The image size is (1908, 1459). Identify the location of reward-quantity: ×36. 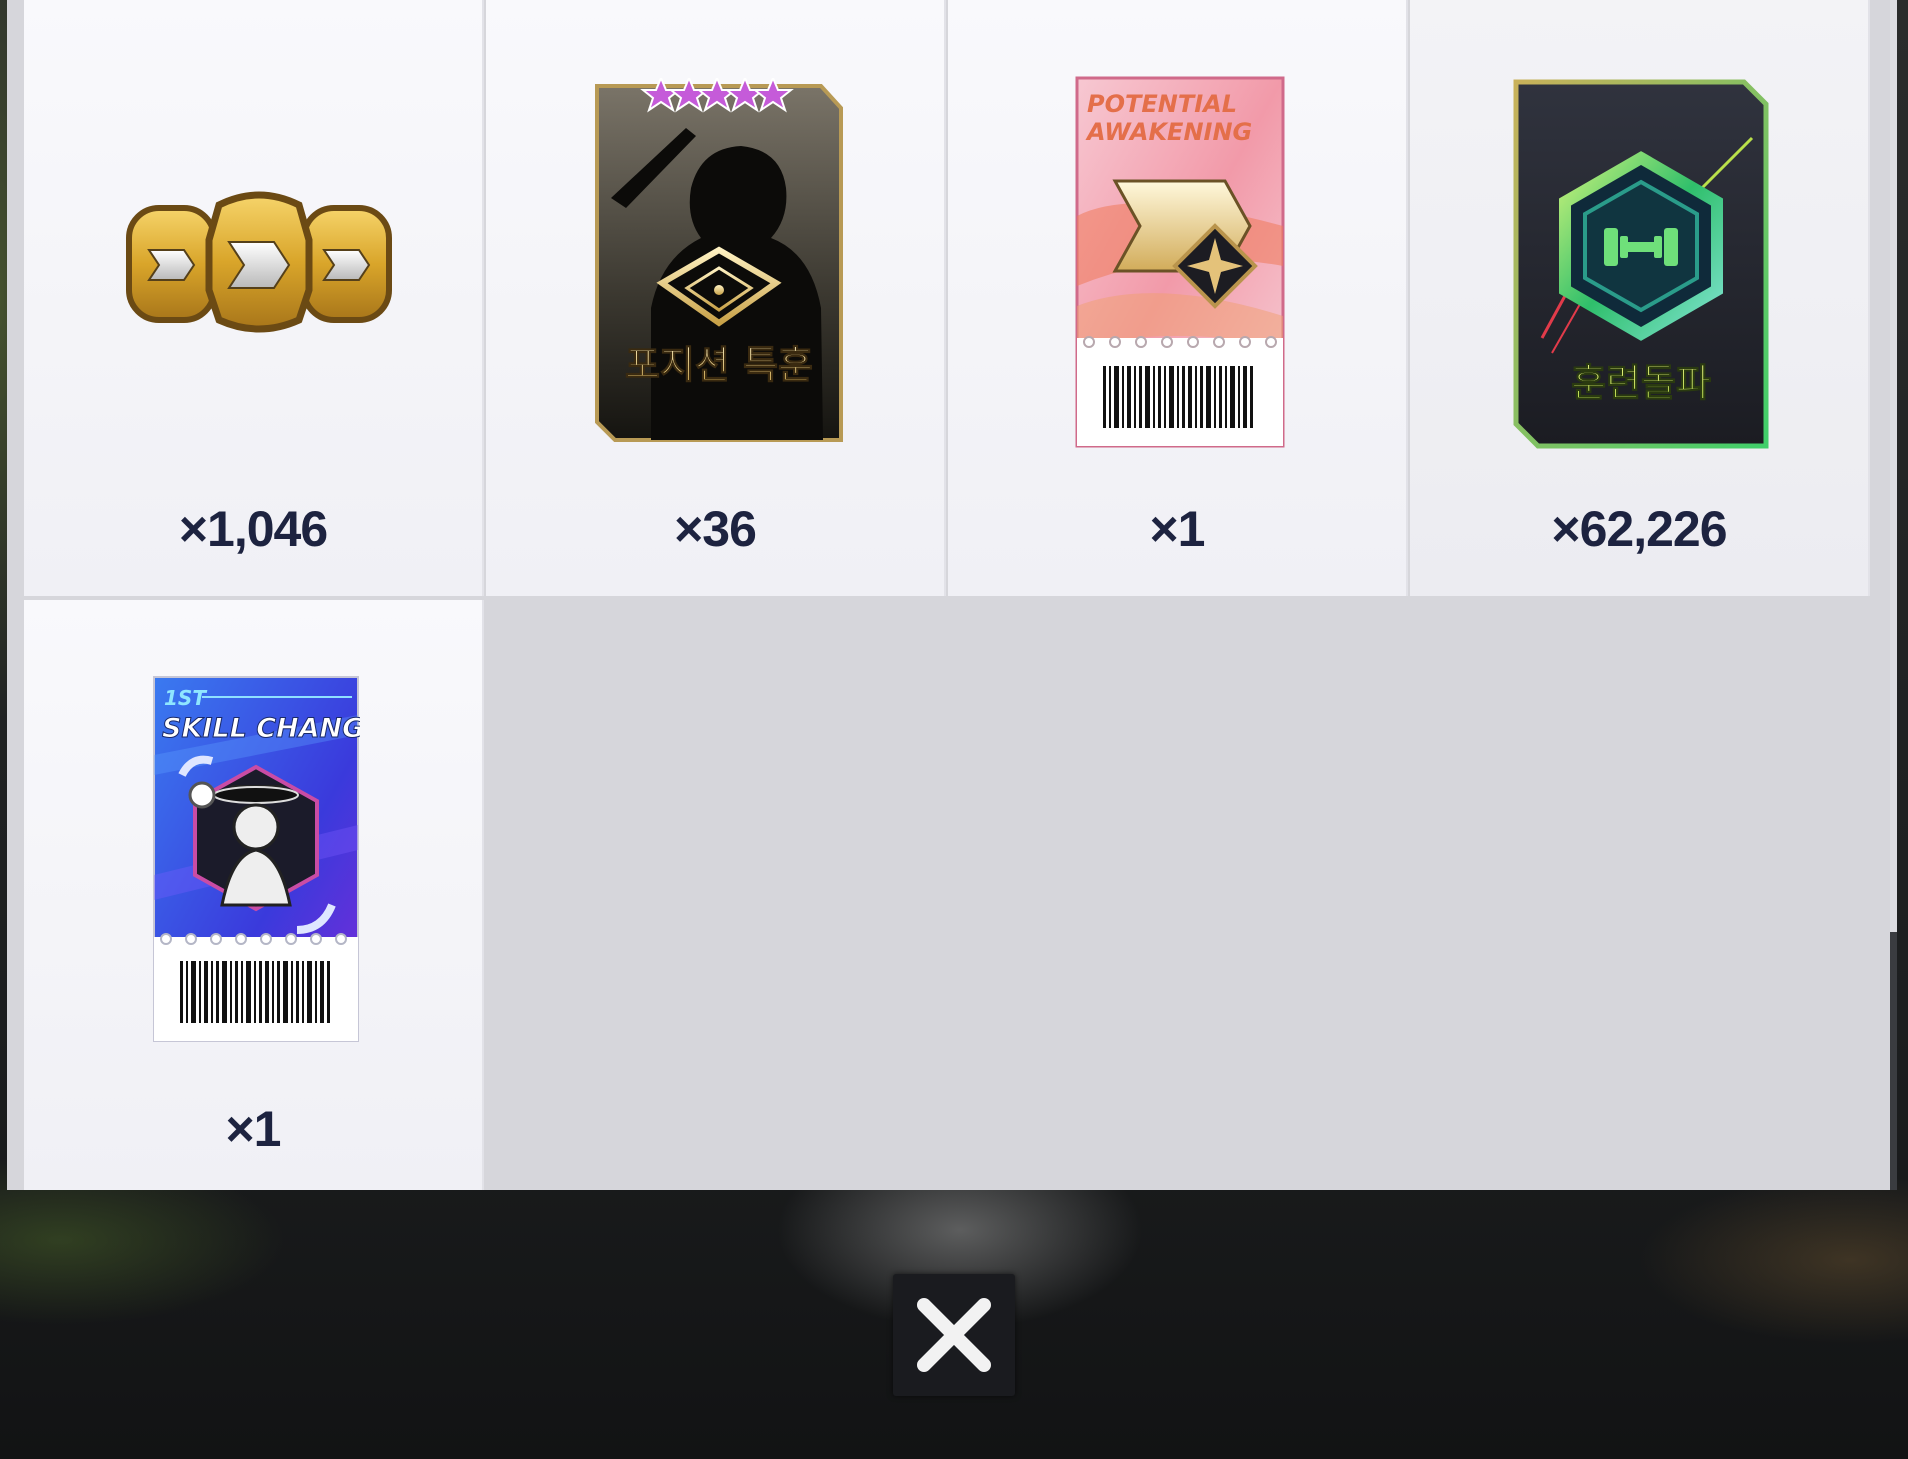
(715, 529).